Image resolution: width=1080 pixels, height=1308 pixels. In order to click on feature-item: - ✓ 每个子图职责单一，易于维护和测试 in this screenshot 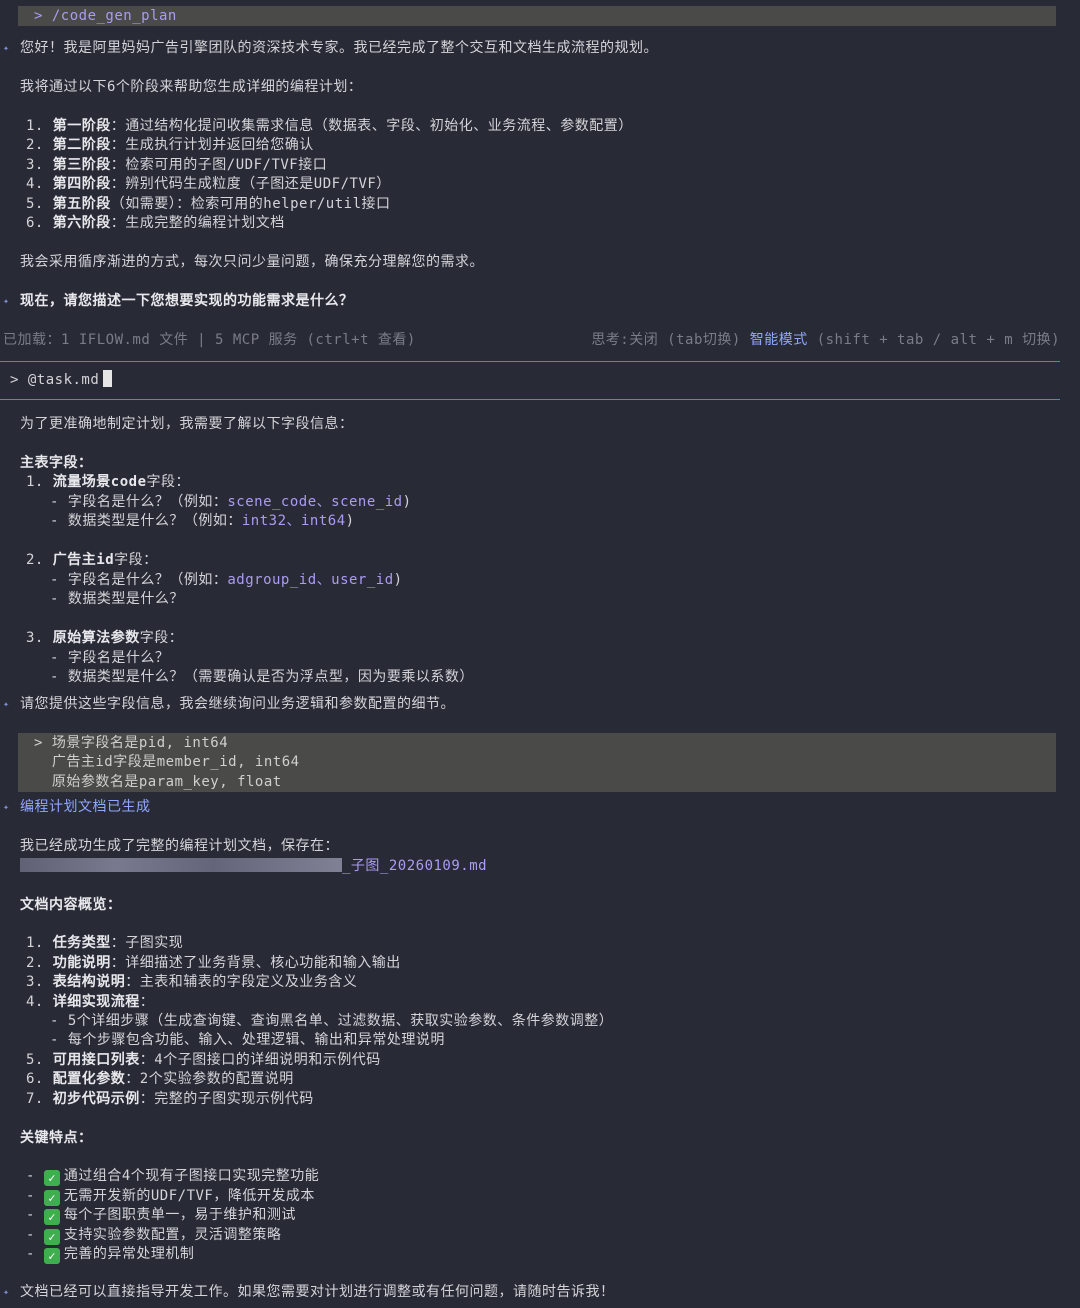, I will do `click(161, 1216)`.